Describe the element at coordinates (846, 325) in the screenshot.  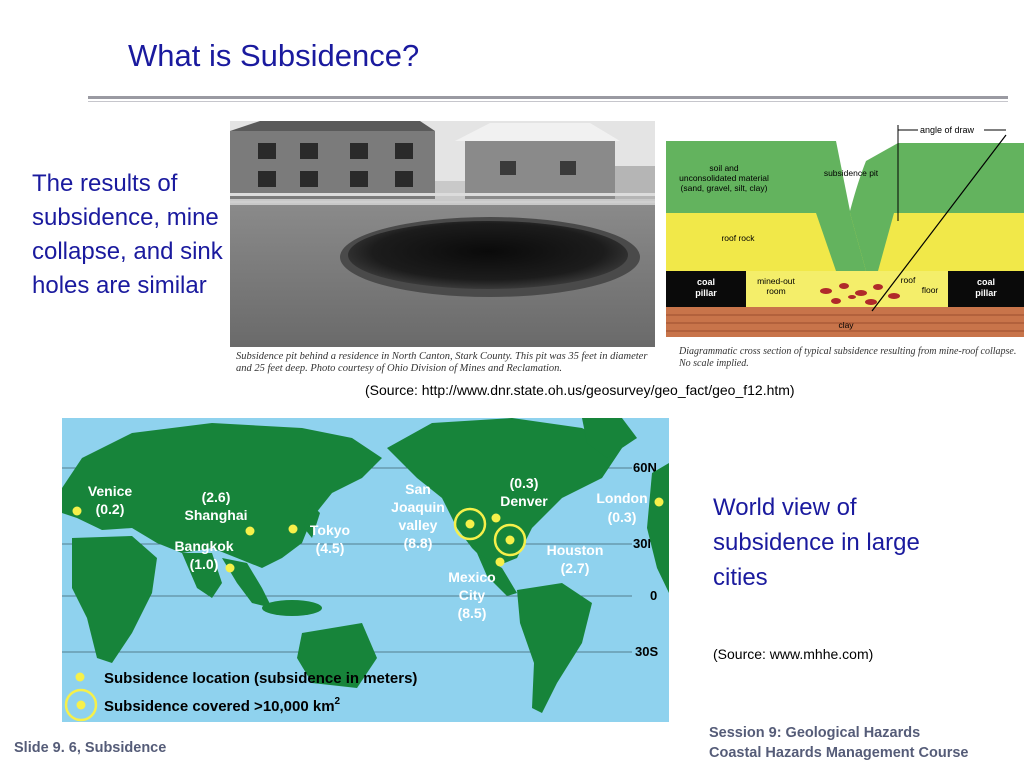
I see `clay-label: clay` at that location.